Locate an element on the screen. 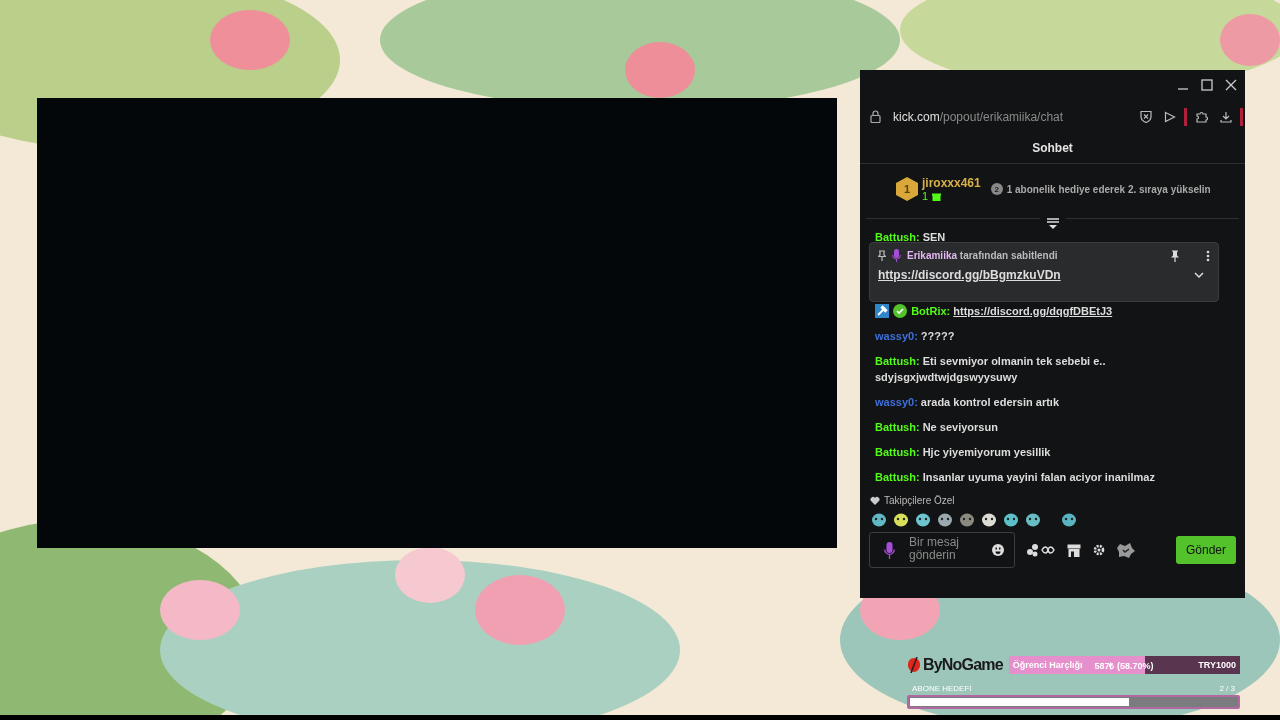 The height and width of the screenshot is (720, 1280). gift-count: 1 is located at coordinates (925, 196).